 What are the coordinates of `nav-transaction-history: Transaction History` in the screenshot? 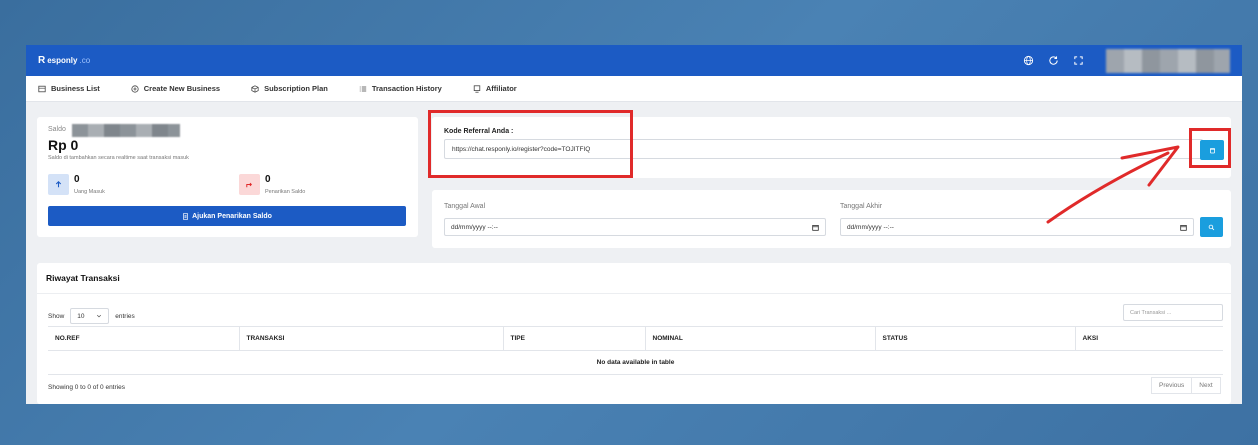 It's located at (400, 88).